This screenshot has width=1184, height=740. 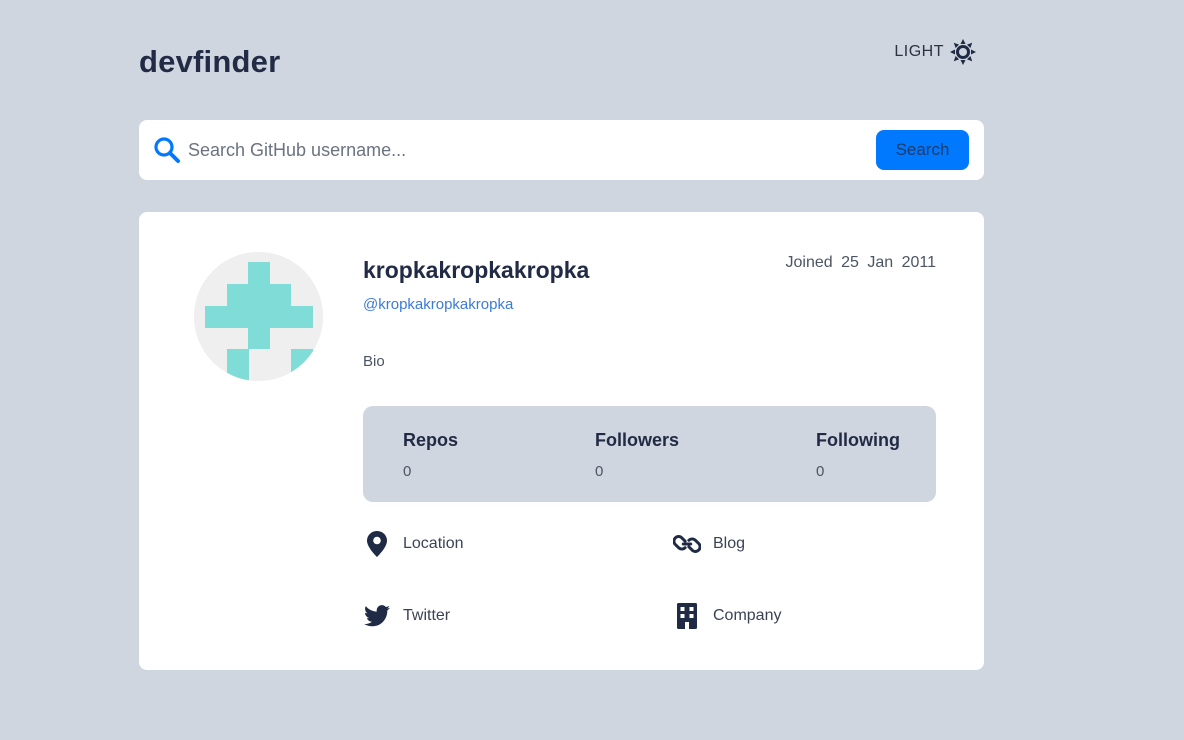 What do you see at coordinates (919, 51) in the screenshot?
I see `theme-label: LIGHT` at bounding box center [919, 51].